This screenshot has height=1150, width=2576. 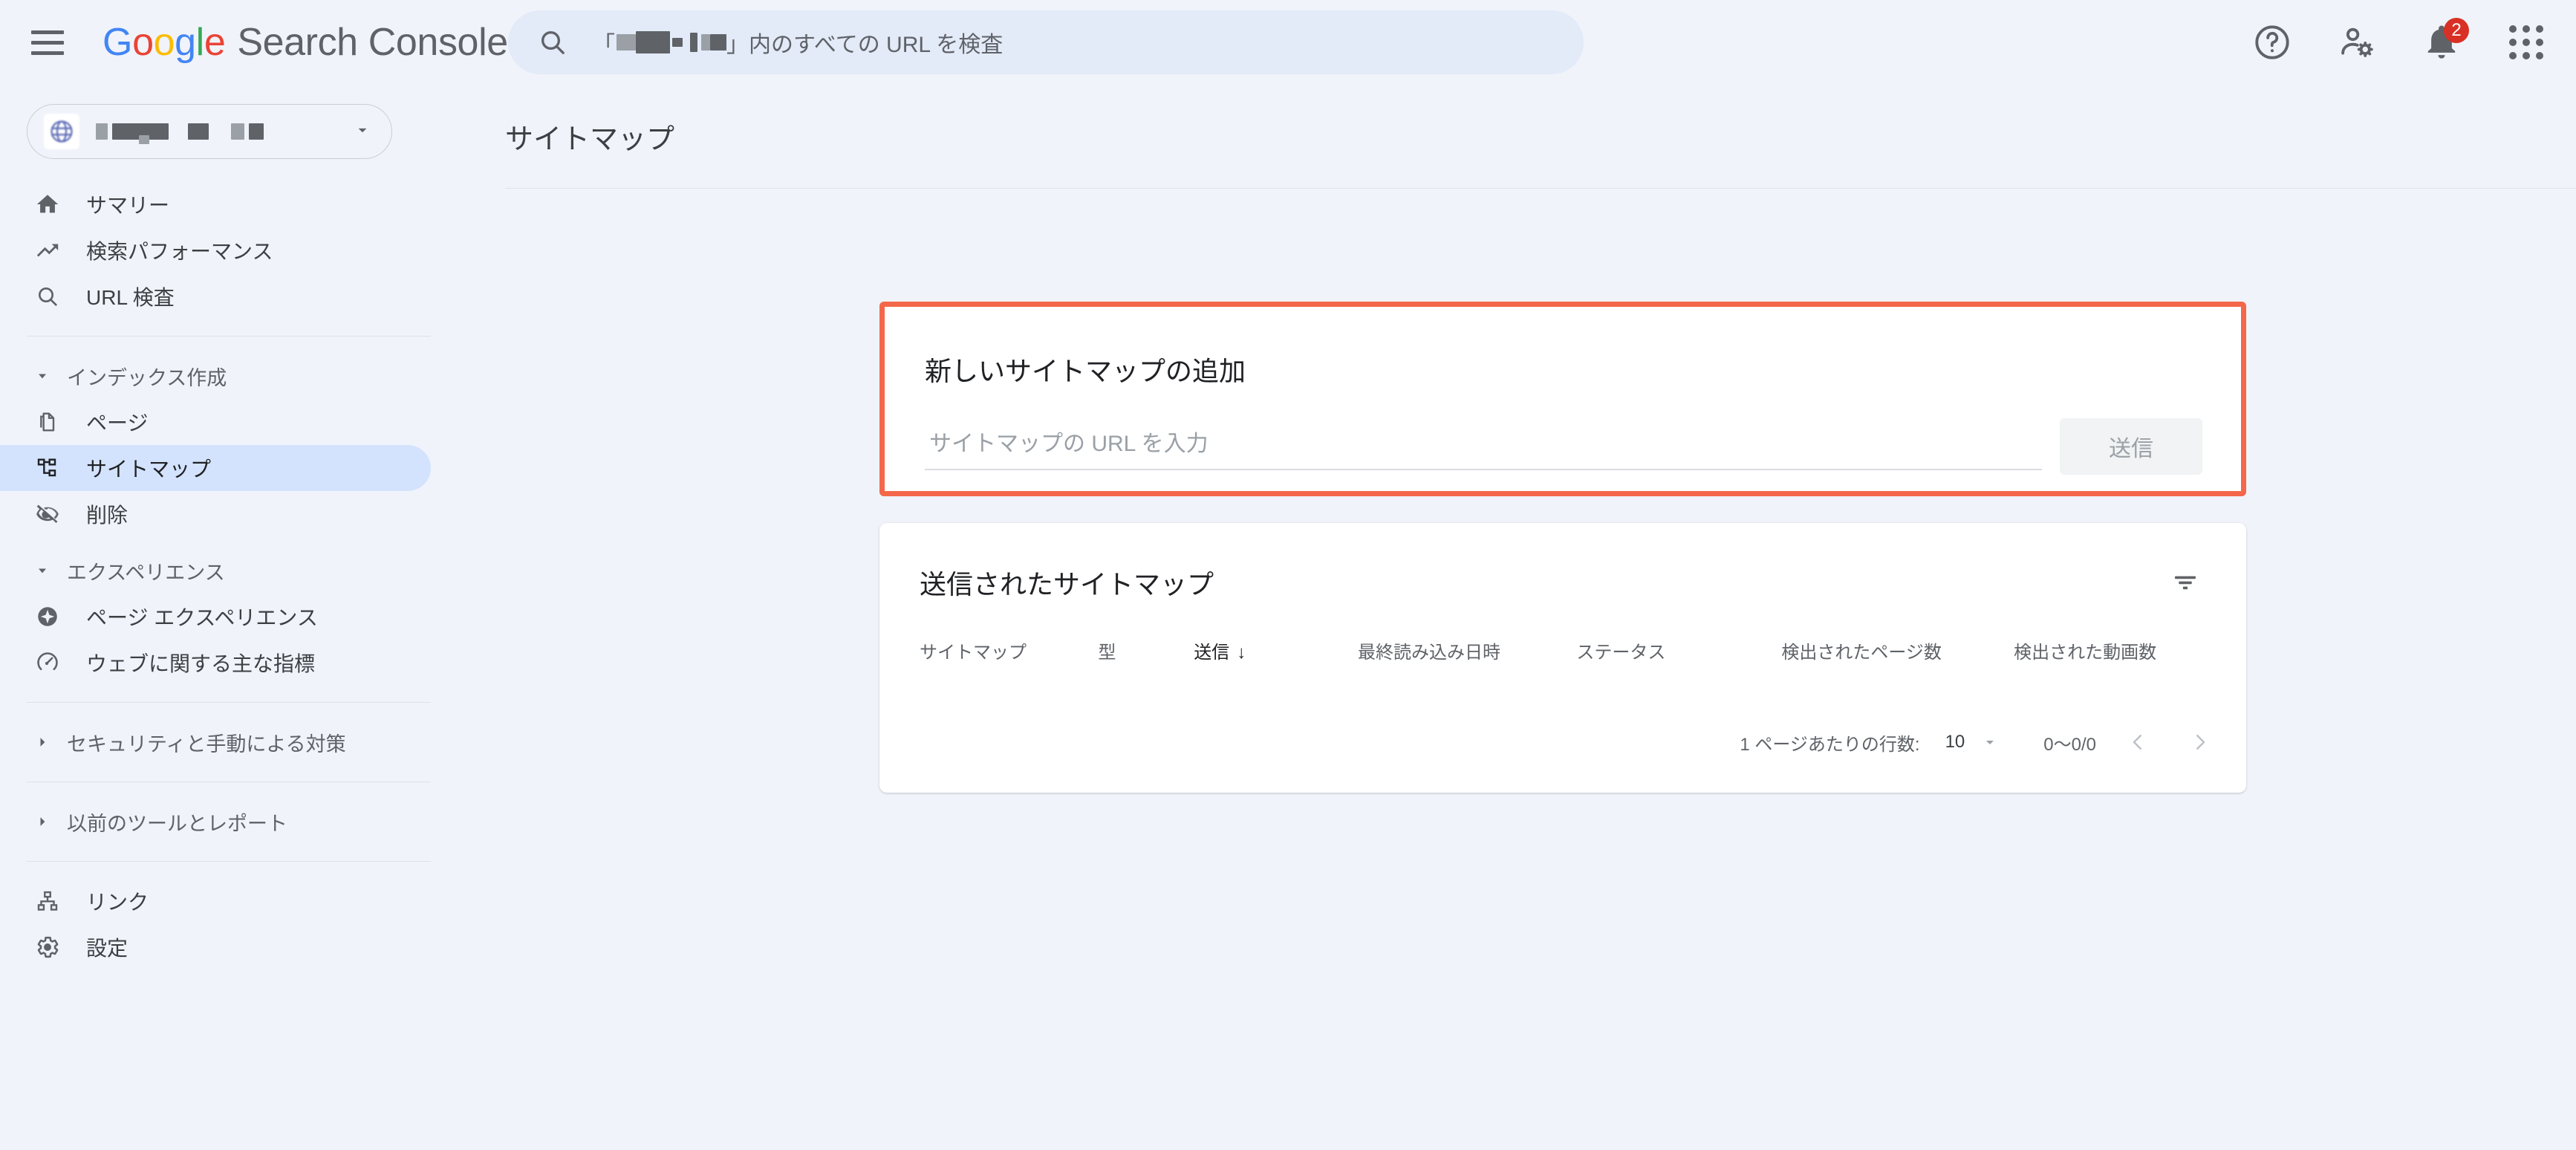 I want to click on notification-badge: 2, so click(x=2456, y=30).